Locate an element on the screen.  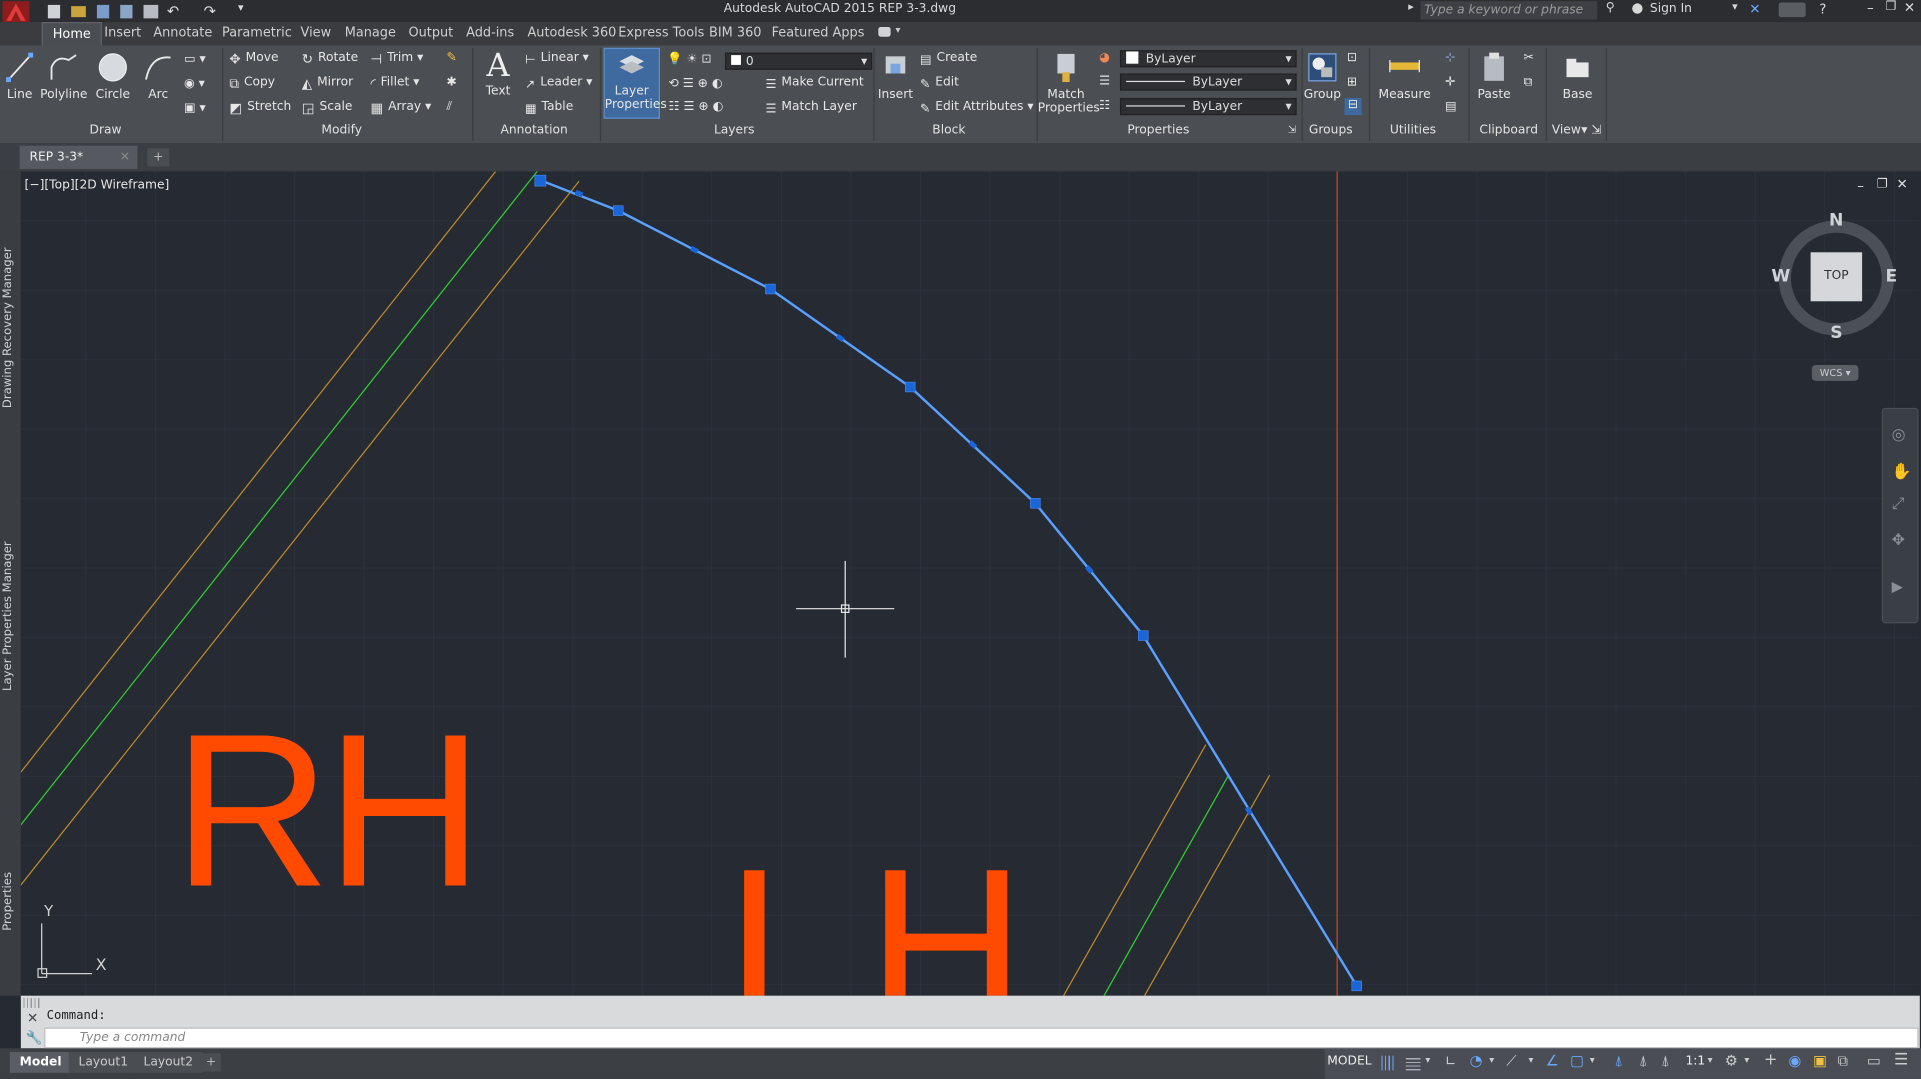
a360-icon is located at coordinates (1792, 10).